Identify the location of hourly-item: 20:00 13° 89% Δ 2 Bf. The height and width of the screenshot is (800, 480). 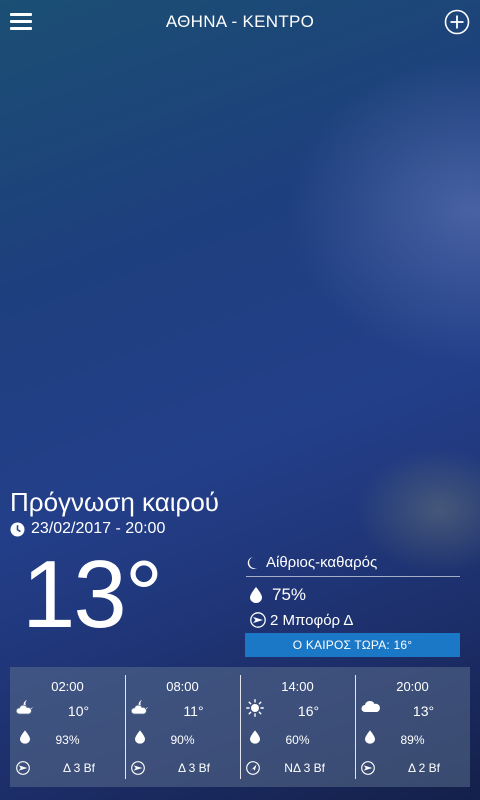
(412, 727).